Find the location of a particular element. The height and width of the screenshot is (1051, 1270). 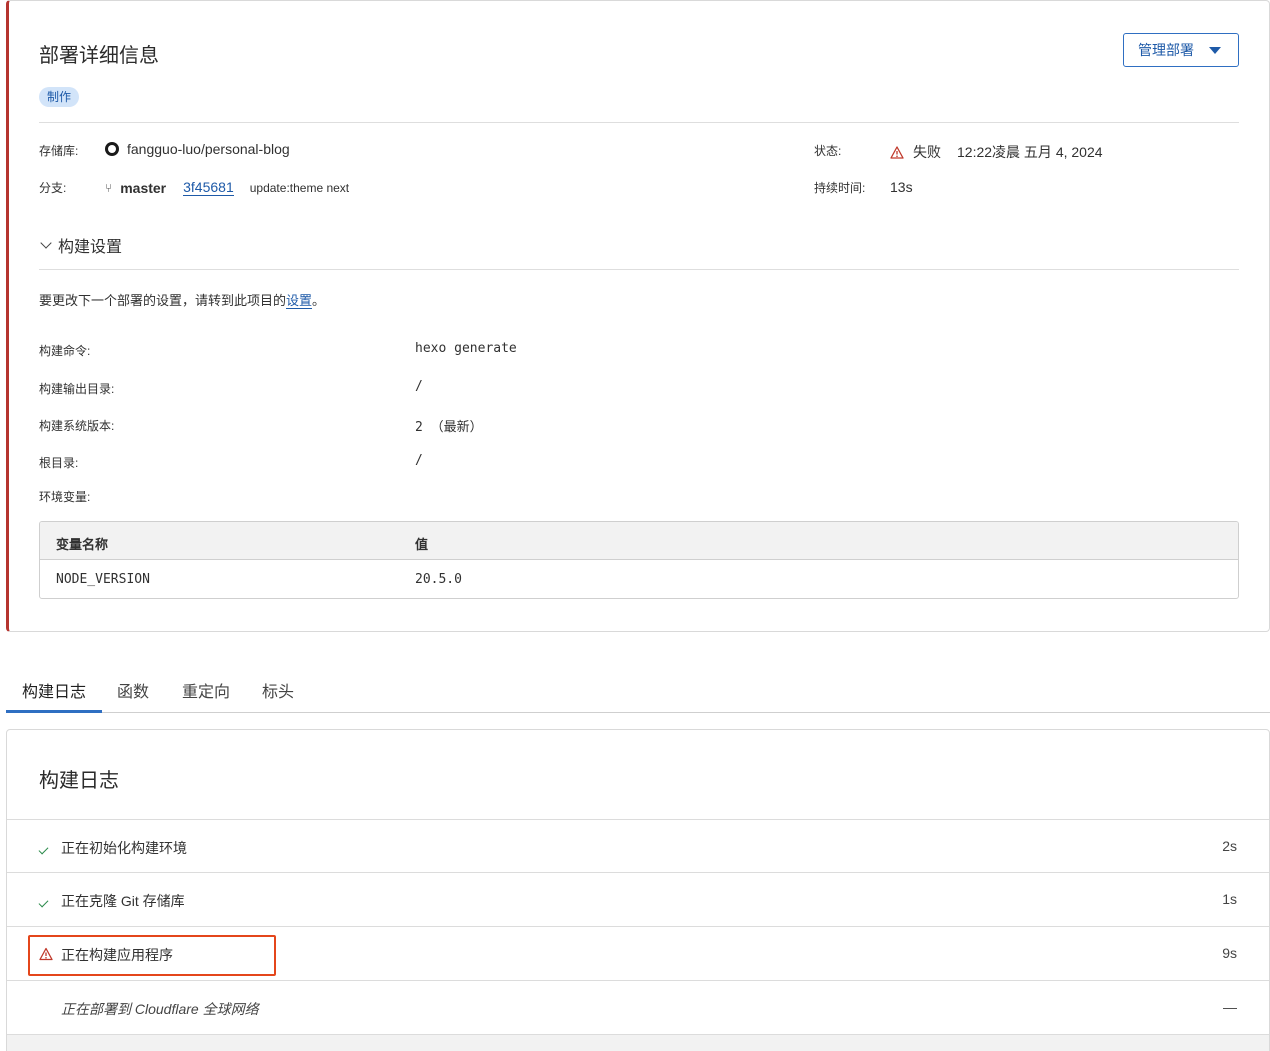

duration-value: 13s is located at coordinates (901, 187).